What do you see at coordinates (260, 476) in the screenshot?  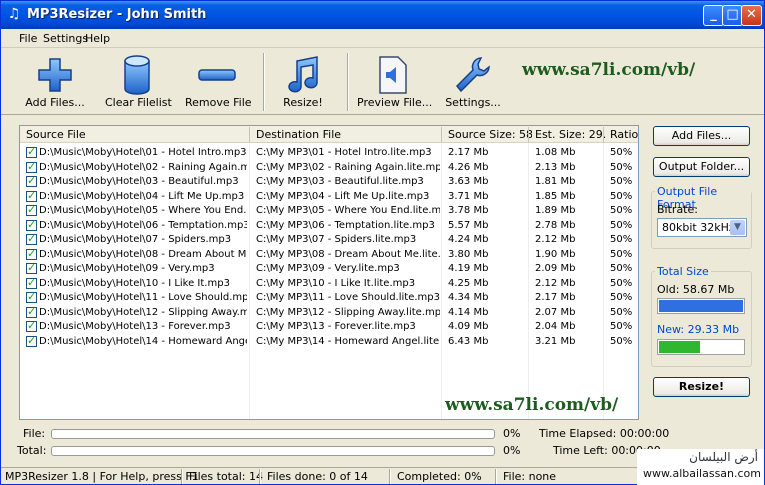 I see `status-separator` at bounding box center [260, 476].